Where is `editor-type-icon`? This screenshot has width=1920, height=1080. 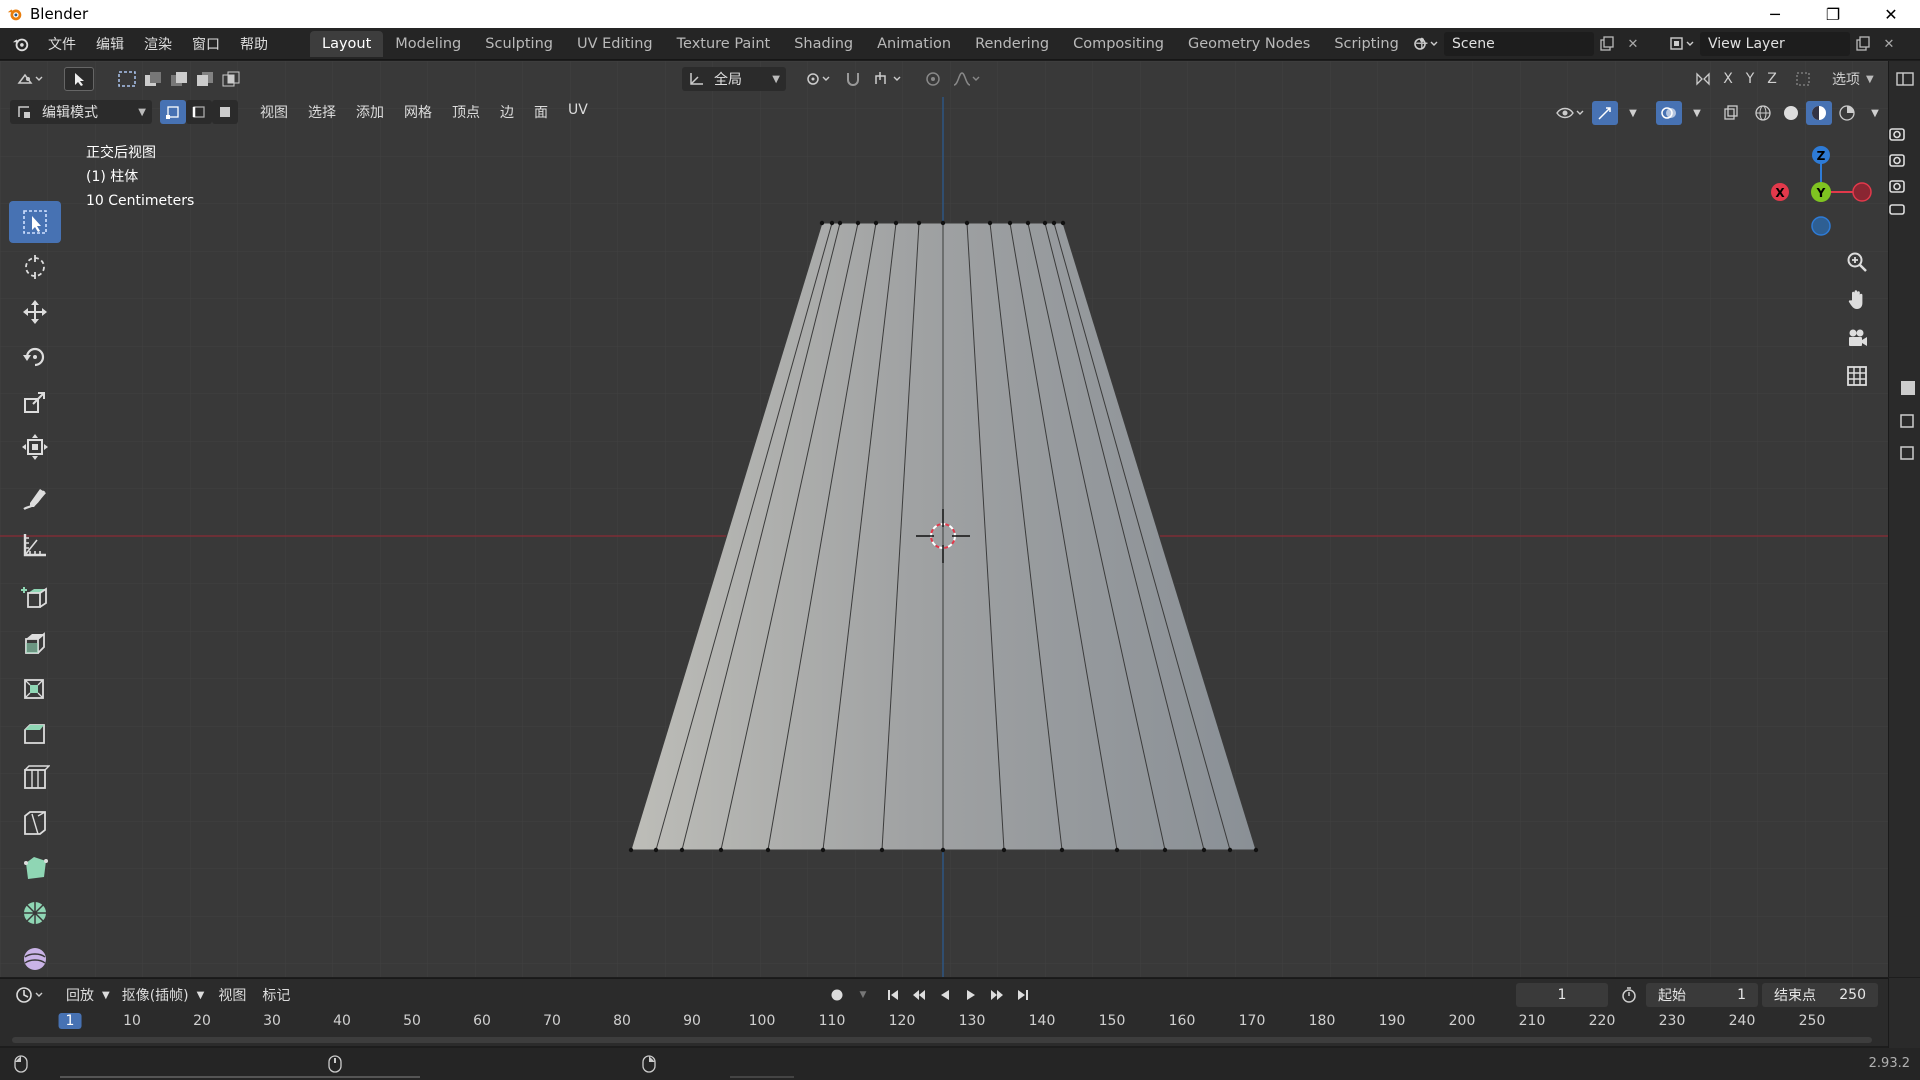
editor-type-icon is located at coordinates (31, 79).